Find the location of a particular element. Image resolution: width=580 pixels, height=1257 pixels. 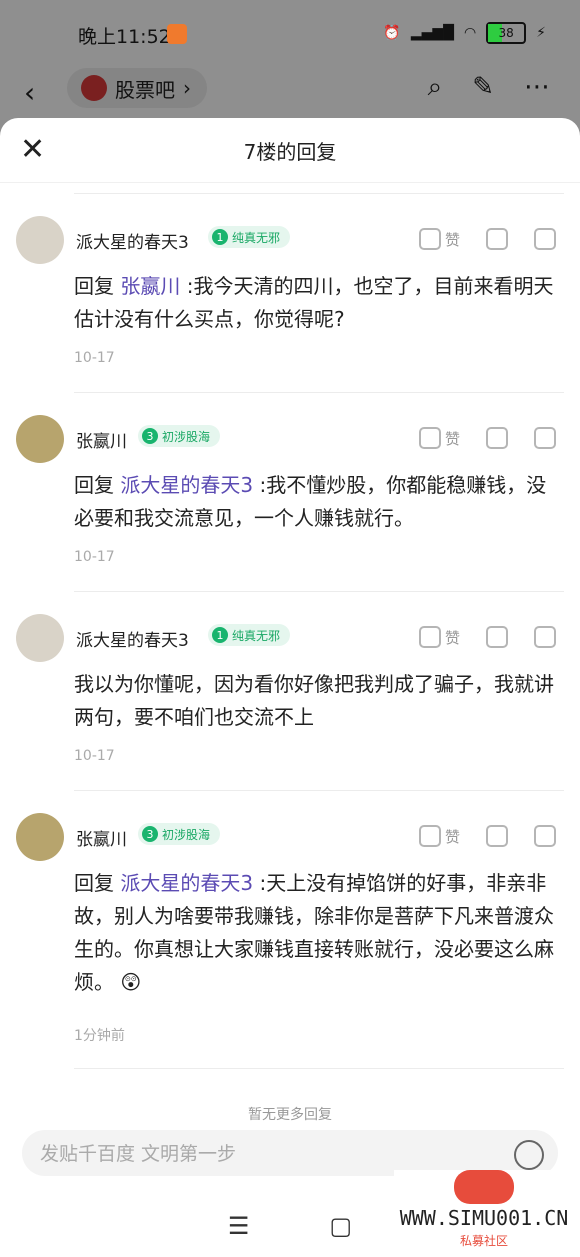

wifi-icon: ◠ is located at coordinates (470, 33).